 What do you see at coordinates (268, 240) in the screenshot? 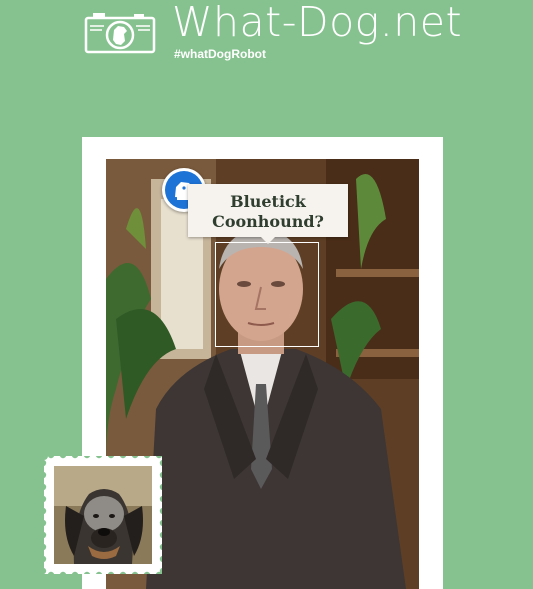
I see `bubble-pointer` at bounding box center [268, 240].